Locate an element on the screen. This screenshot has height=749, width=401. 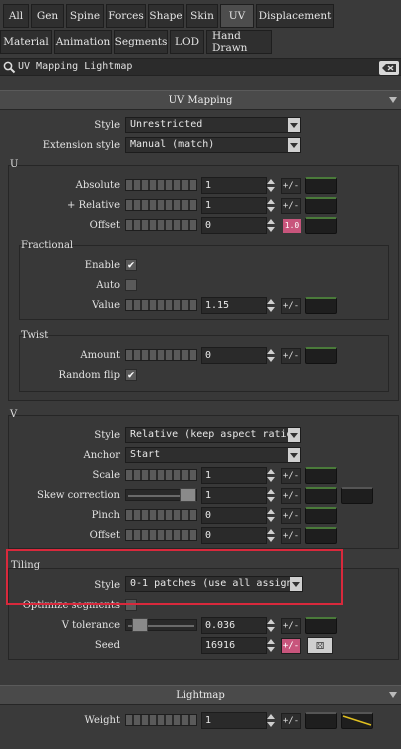
tab-skin: Skin is located at coordinates (202, 16).